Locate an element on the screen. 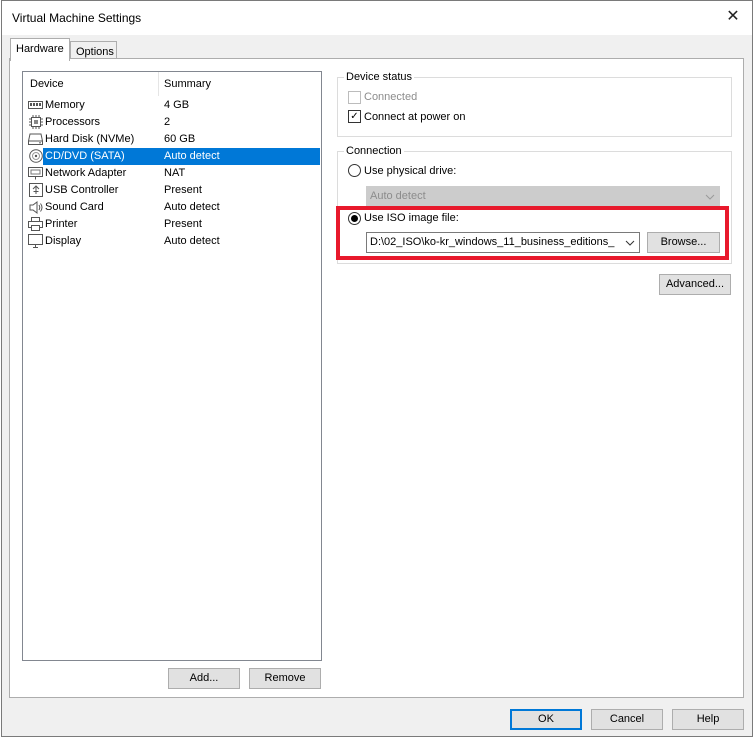 The image size is (756, 738). device-row-cd-dvd: CD/DVD (SATA) Auto detect is located at coordinates (172, 156).